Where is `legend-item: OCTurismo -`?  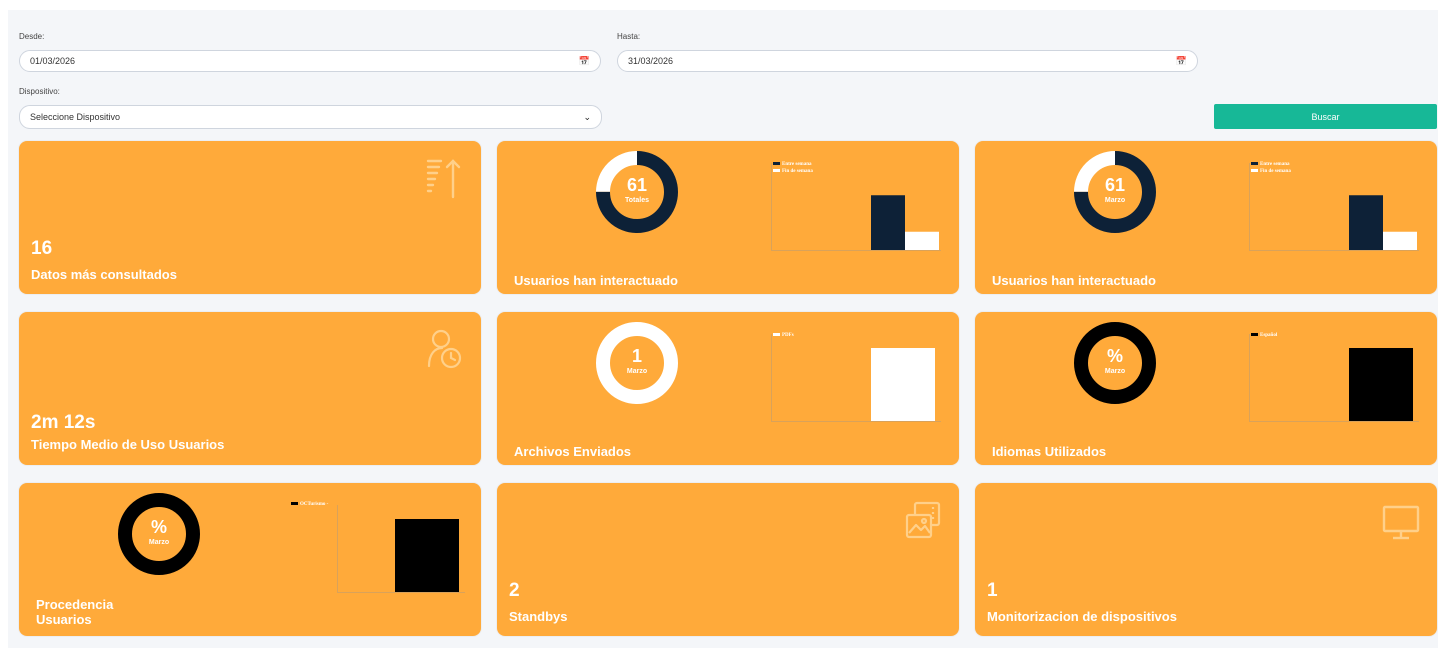 legend-item: OCTurismo - is located at coordinates (309, 504).